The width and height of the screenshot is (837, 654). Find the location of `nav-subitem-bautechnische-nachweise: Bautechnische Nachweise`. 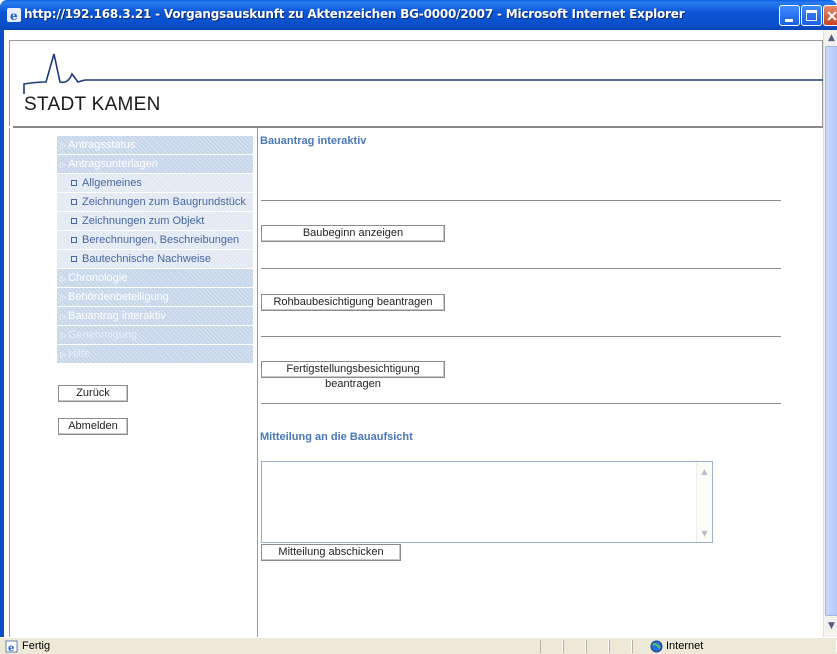

nav-subitem-bautechnische-nachweise: Bautechnische Nachweise is located at coordinates (155, 259).